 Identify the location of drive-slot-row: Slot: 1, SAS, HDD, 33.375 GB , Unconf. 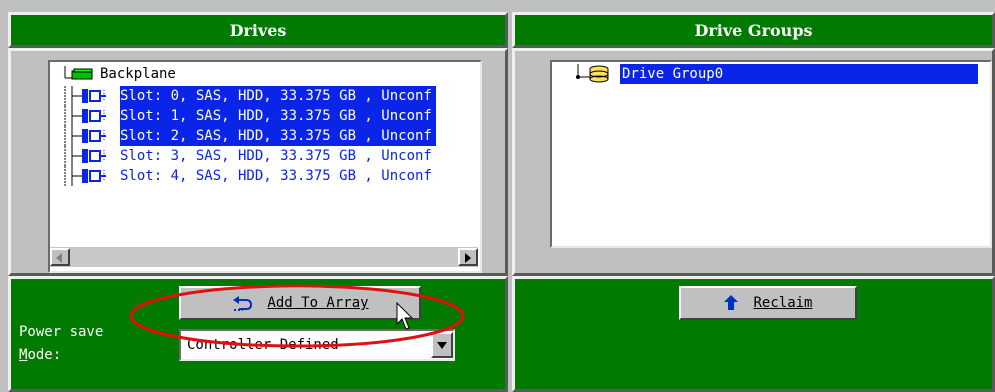
(250, 116).